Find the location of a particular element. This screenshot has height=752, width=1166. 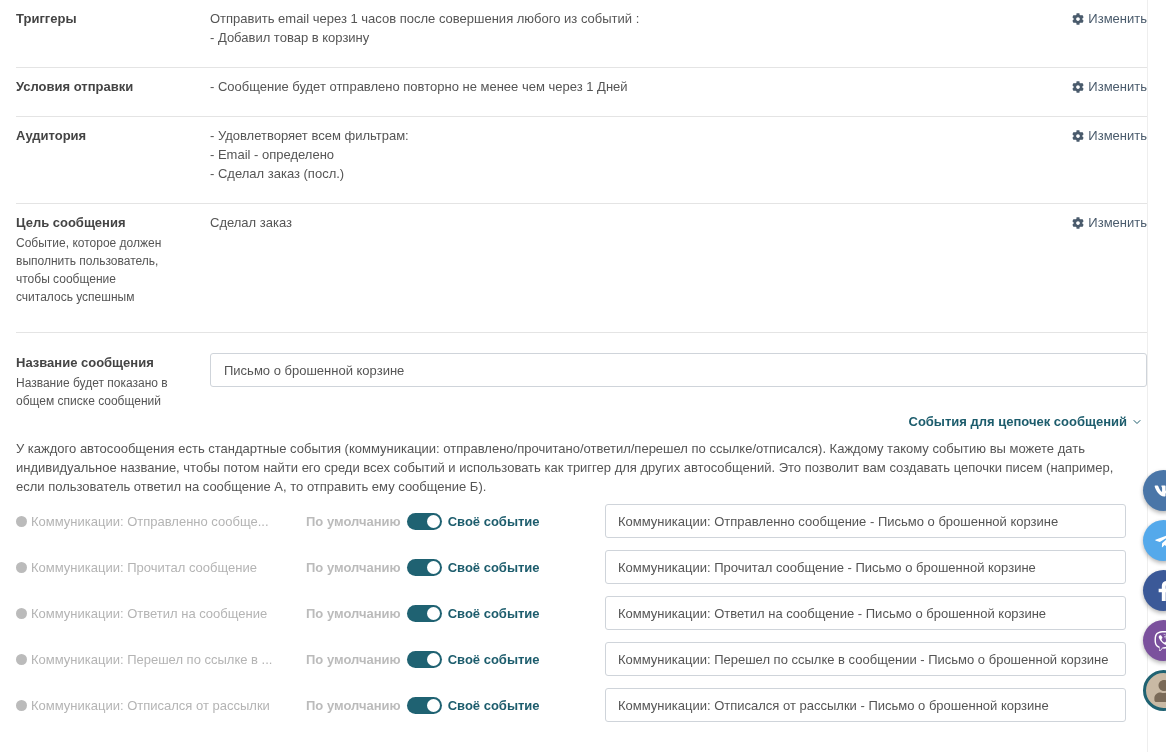

setting-label: Аудитория is located at coordinates (52, 136).